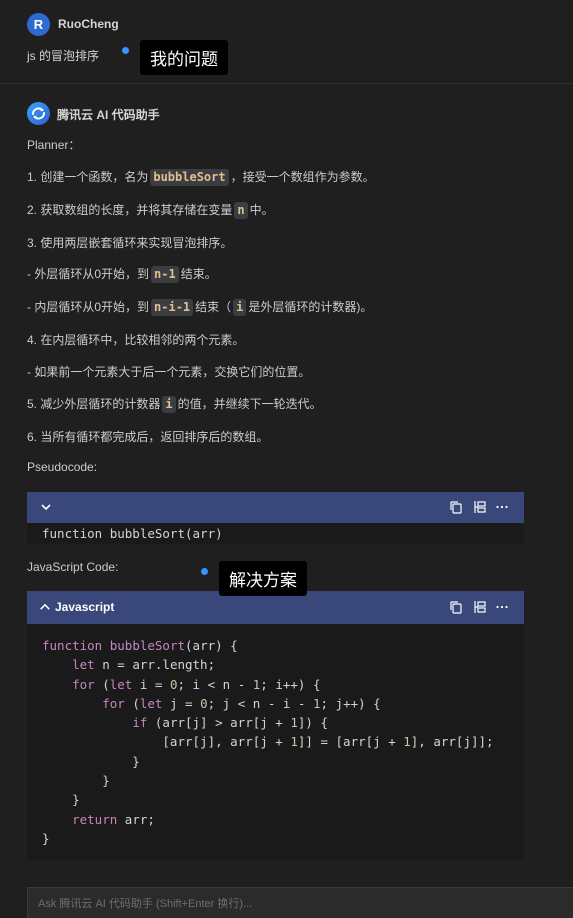 The image size is (573, 918). Describe the element at coordinates (62, 467) in the screenshot. I see `pseudocode-label: Pseudocode:` at that location.